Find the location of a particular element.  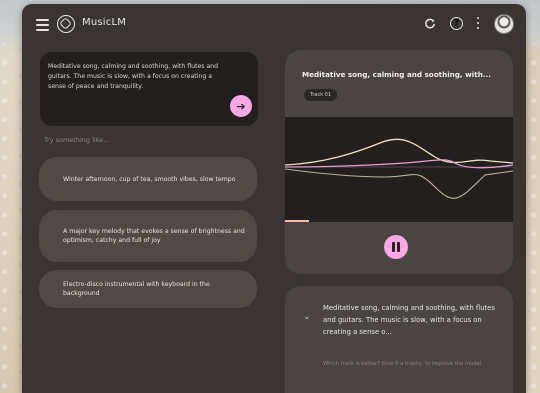

waveform is located at coordinates (399, 169).